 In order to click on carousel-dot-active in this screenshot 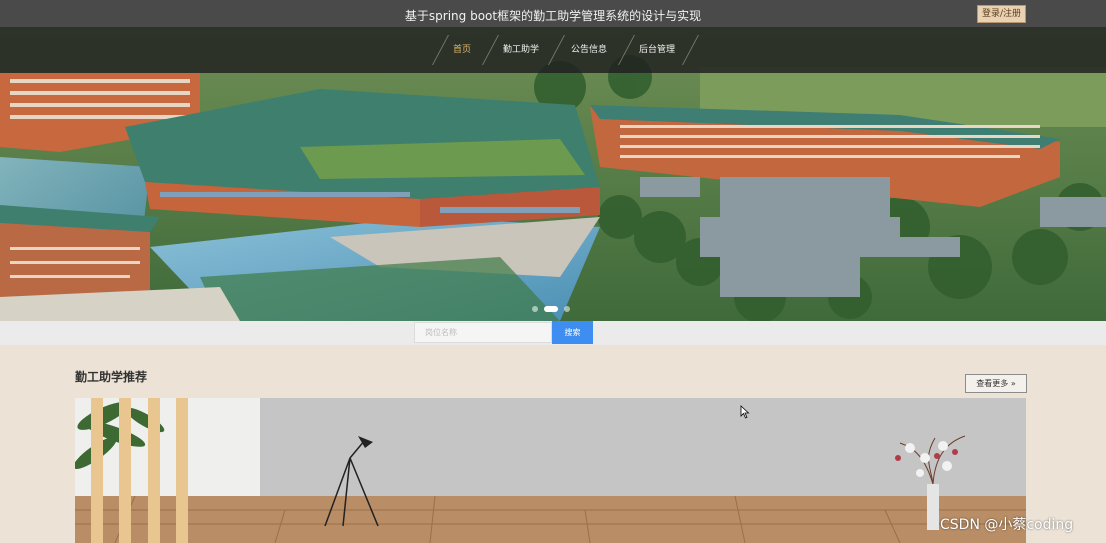, I will do `click(551, 309)`.